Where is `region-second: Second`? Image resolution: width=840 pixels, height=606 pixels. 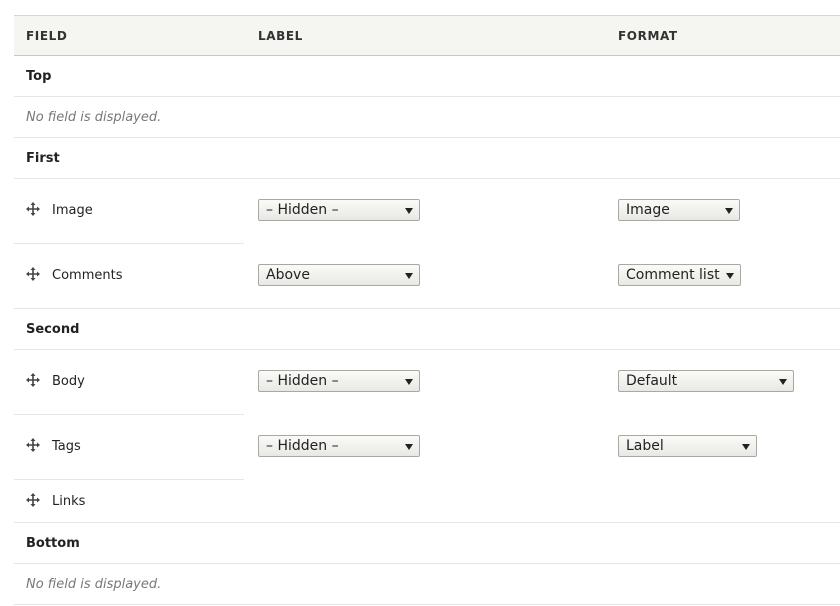 region-second: Second is located at coordinates (427, 329).